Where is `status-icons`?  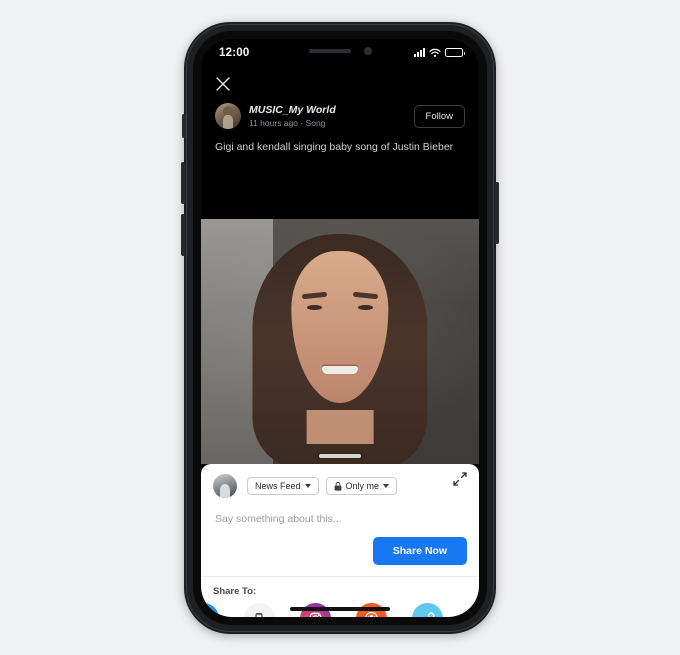 status-icons is located at coordinates (439, 53).